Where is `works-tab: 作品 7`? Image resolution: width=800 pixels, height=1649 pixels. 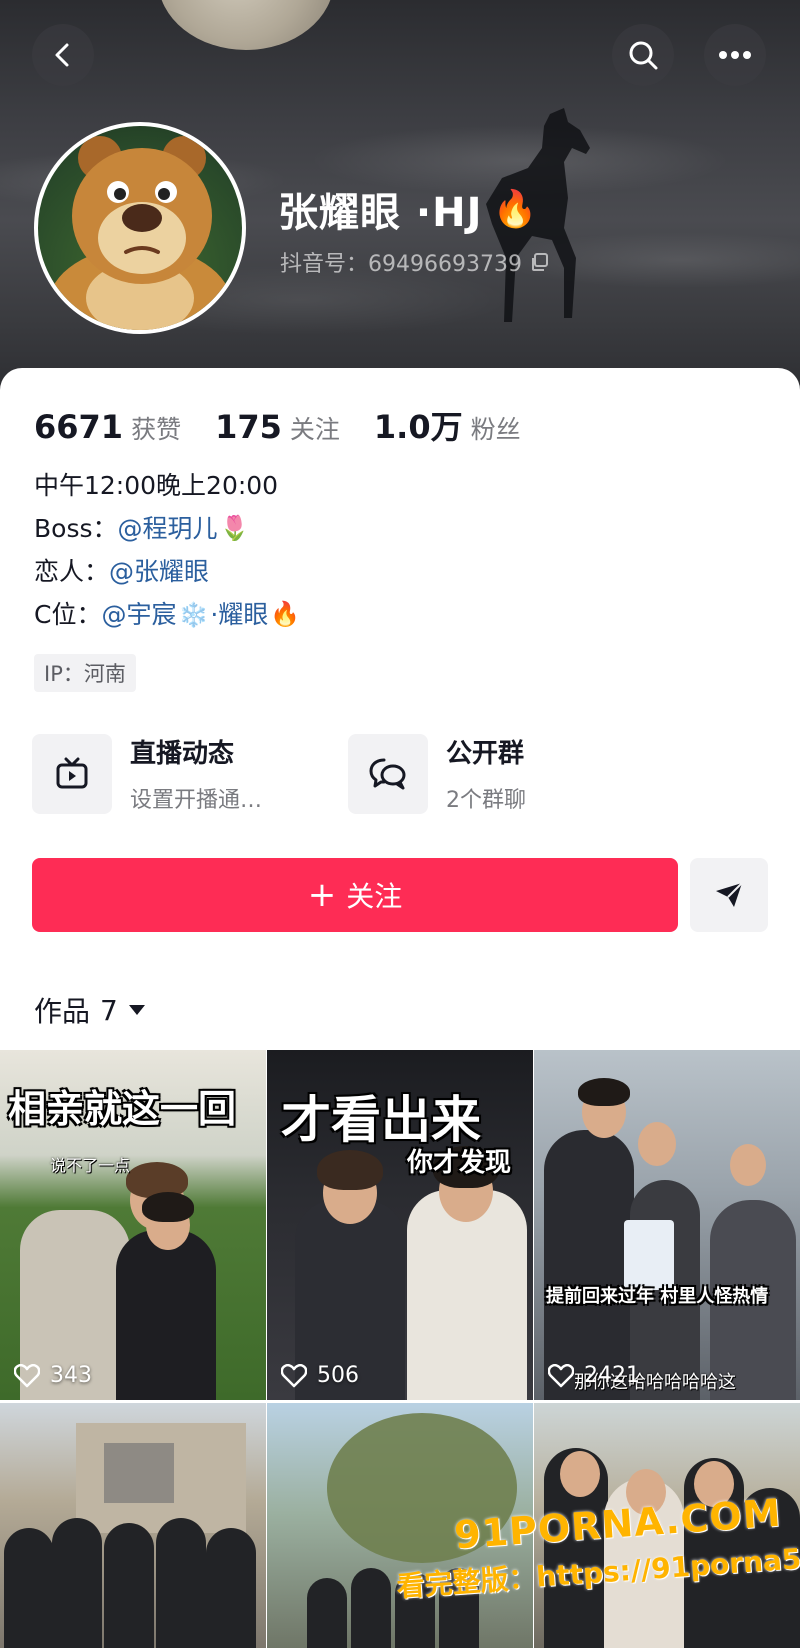
works-tab: 作品 7 is located at coordinates (90, 1010).